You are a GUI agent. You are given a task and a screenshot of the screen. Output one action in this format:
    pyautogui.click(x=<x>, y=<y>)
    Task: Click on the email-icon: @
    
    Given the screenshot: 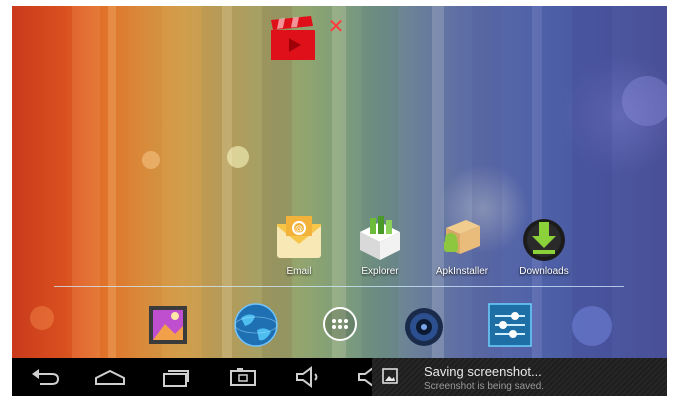 What is the action you would take?
    pyautogui.click(x=299, y=238)
    